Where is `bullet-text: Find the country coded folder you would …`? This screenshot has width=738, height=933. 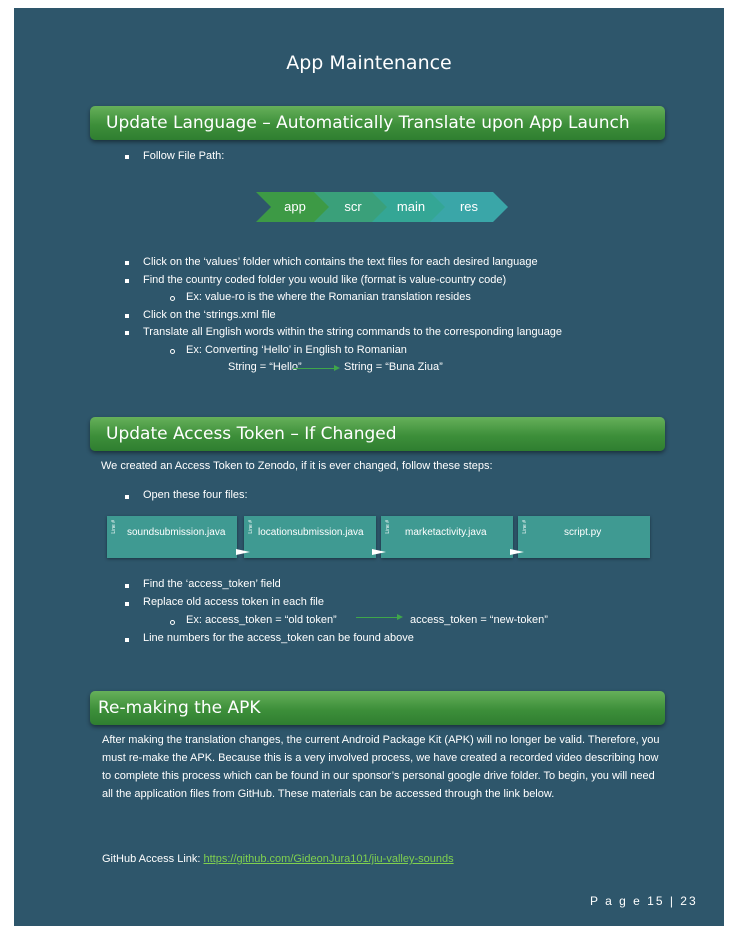
bullet-text: Find the country coded folder you would … is located at coordinates (325, 280).